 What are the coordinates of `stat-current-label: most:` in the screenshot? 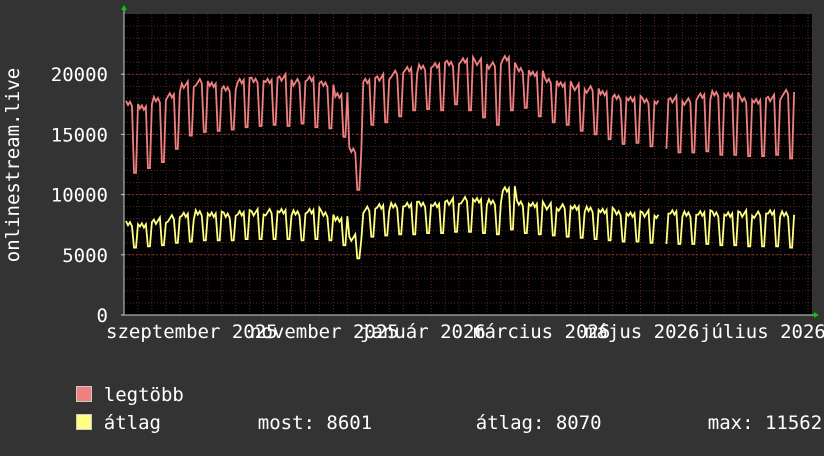 It's located at (286, 423).